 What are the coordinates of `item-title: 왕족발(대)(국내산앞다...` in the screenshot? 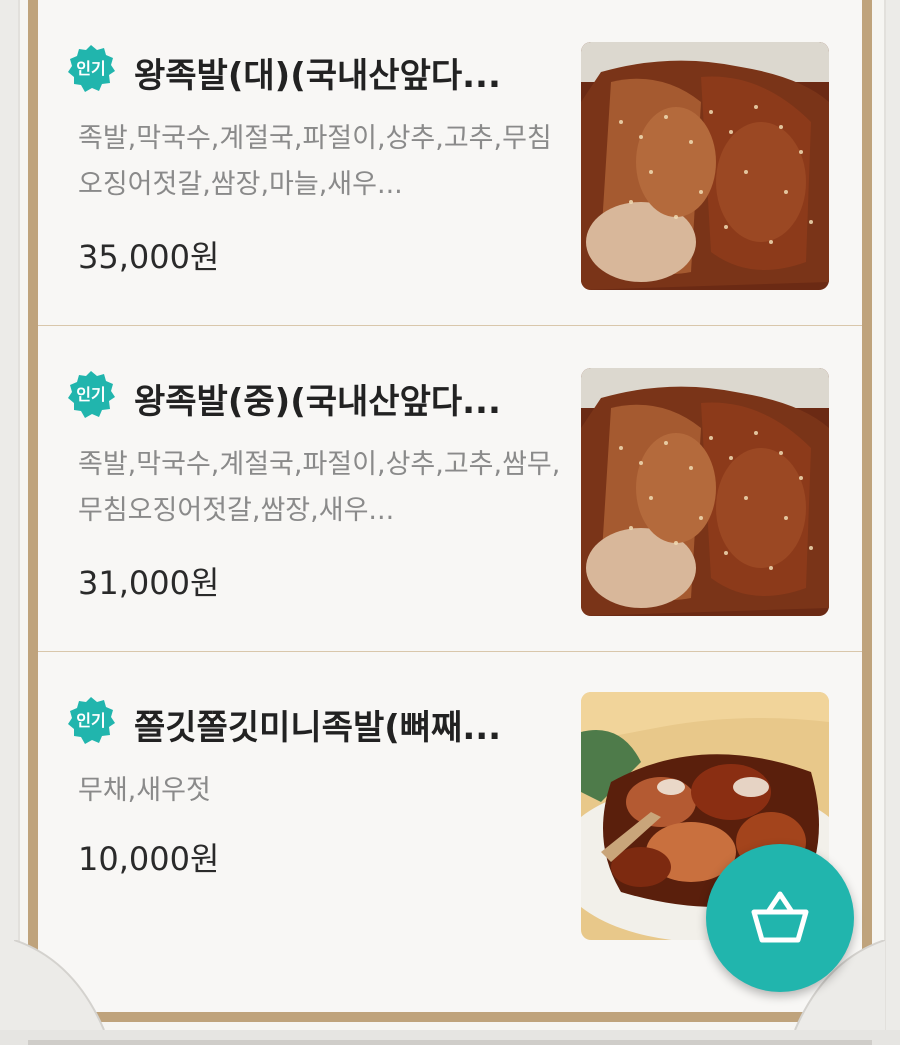 It's located at (317, 76).